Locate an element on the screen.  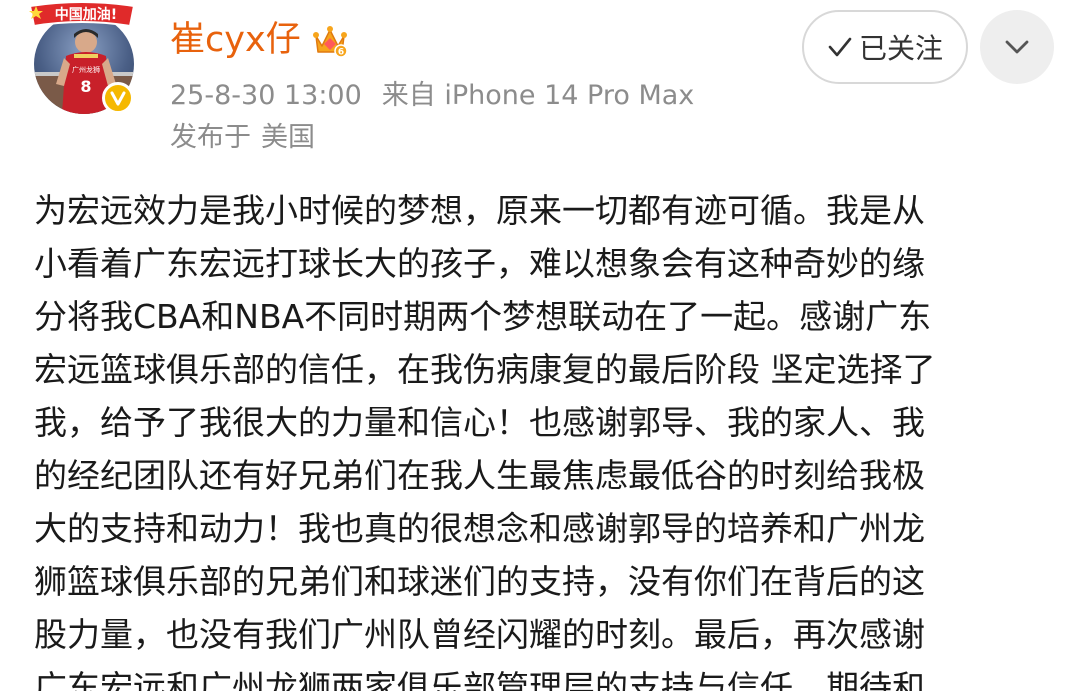
more-options-button is located at coordinates (1017, 47).